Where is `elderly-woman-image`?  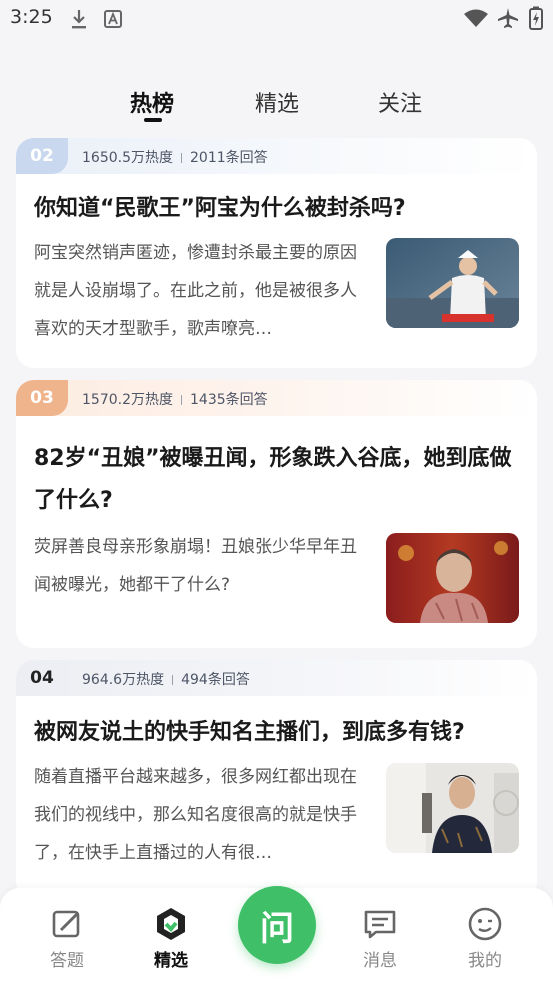 elderly-woman-image is located at coordinates (452, 578).